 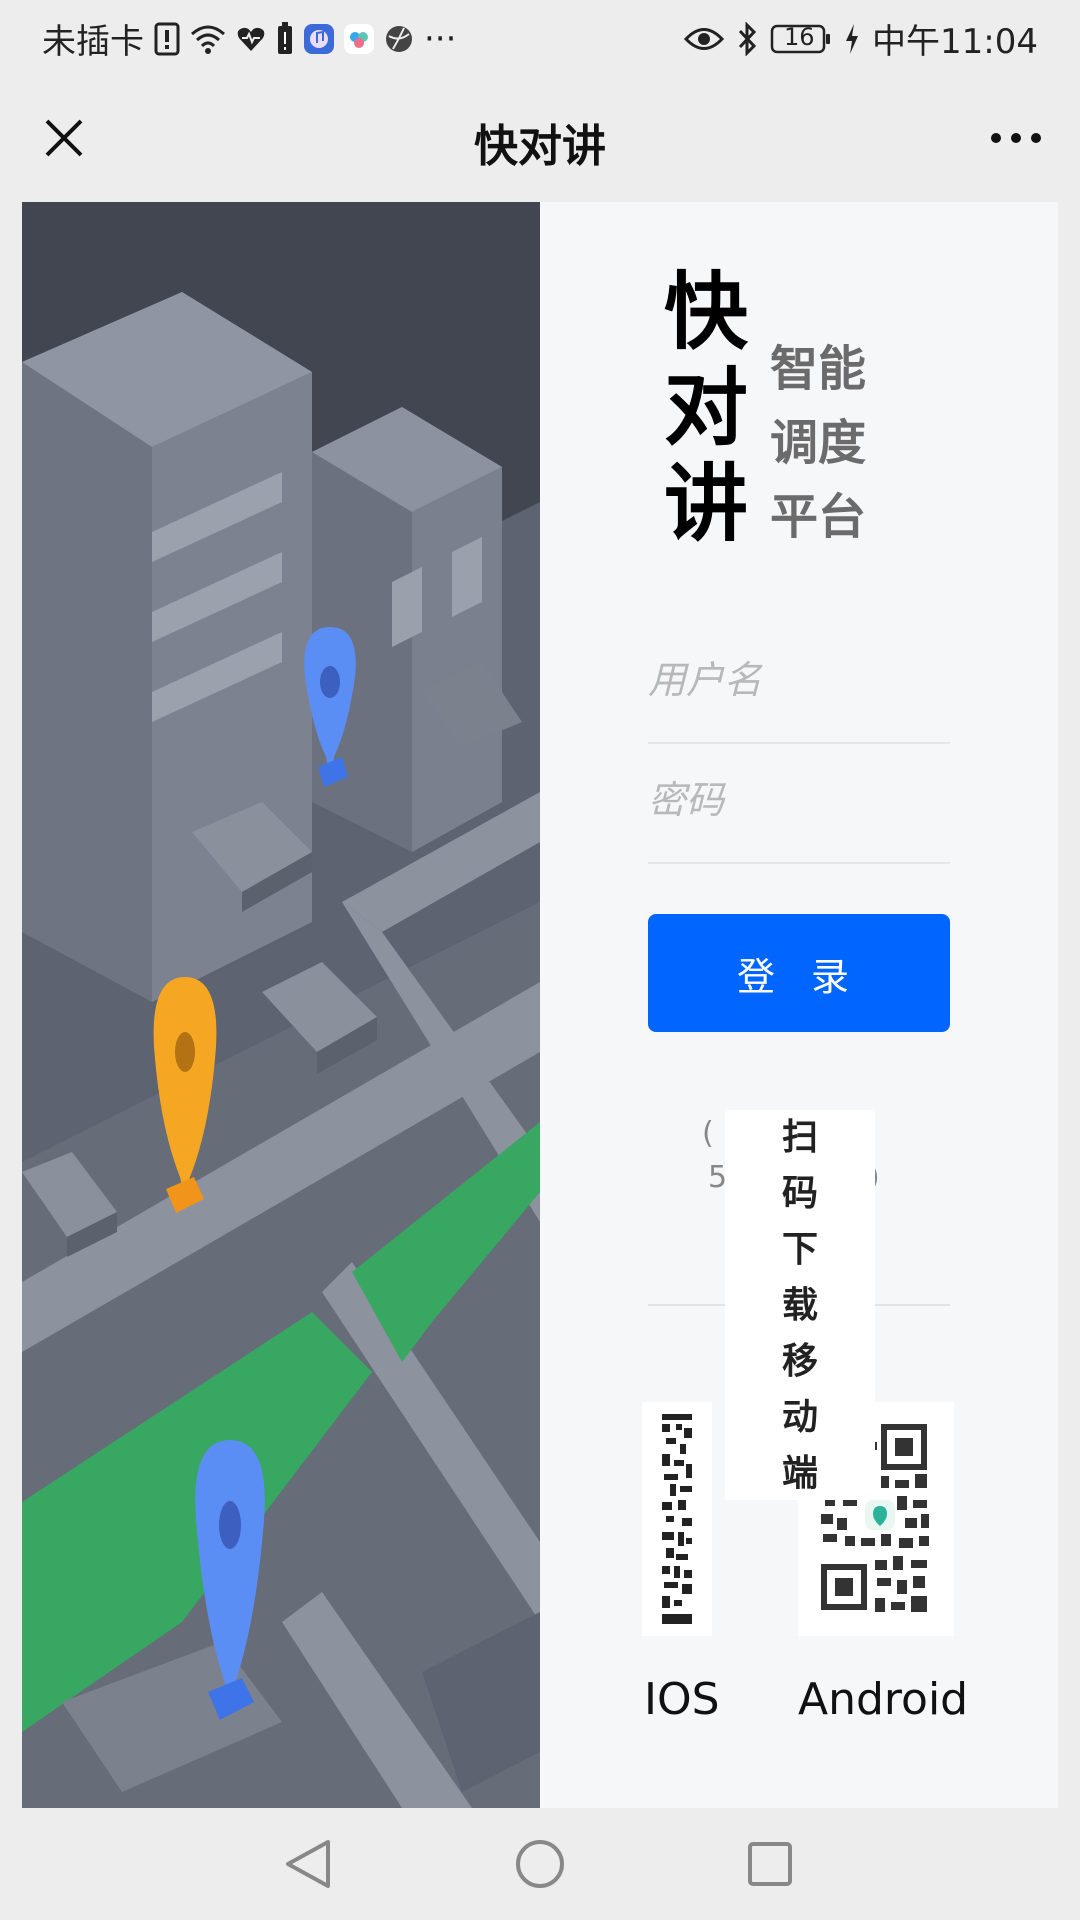 I want to click on tooltip-char: 载, so click(x=799, y=1305).